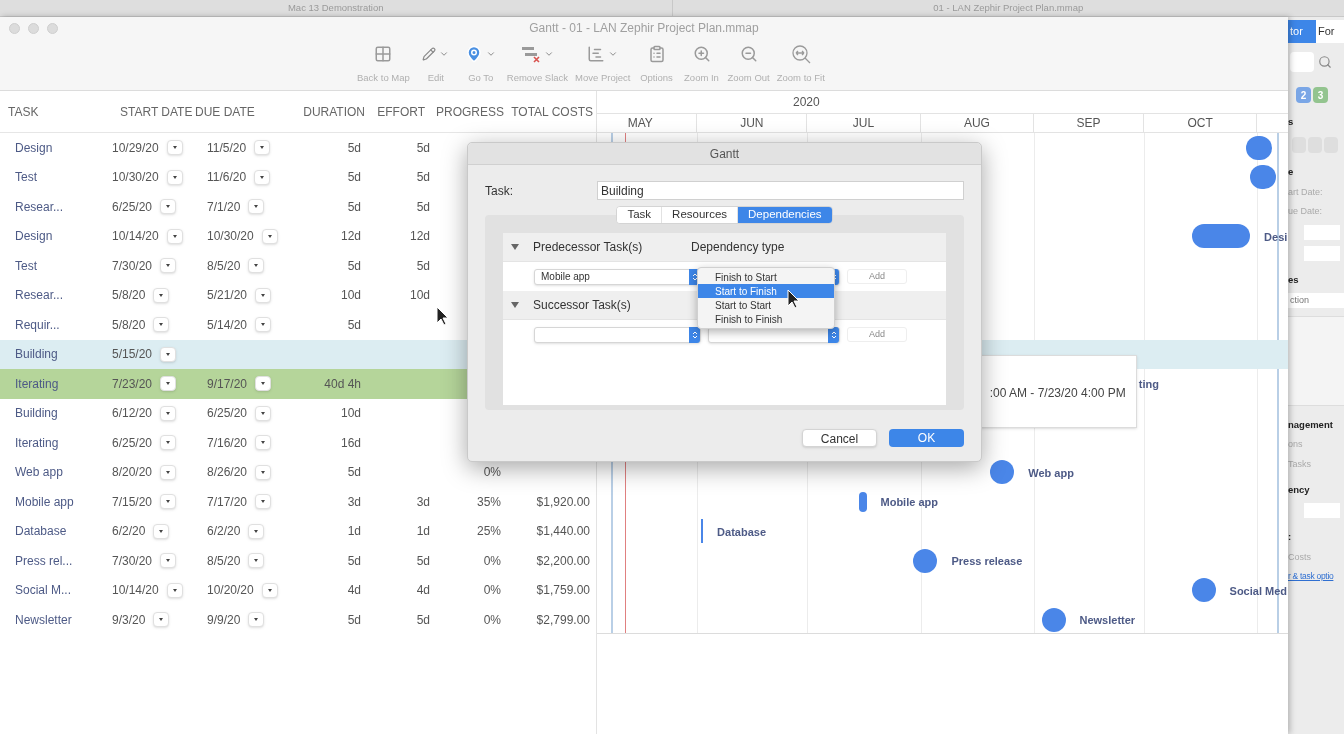 Image resolution: width=1344 pixels, height=734 pixels. I want to click on table-cell-text: 10/20/20, so click(230, 591).